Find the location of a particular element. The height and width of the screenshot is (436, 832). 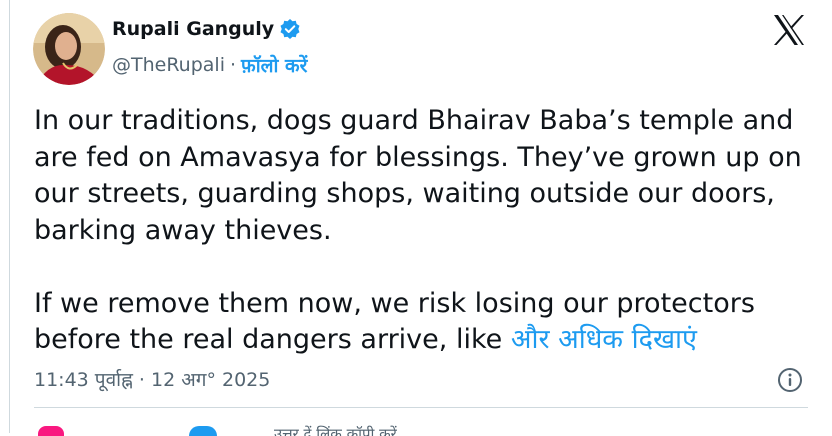

reply-icon is located at coordinates (203, 431).